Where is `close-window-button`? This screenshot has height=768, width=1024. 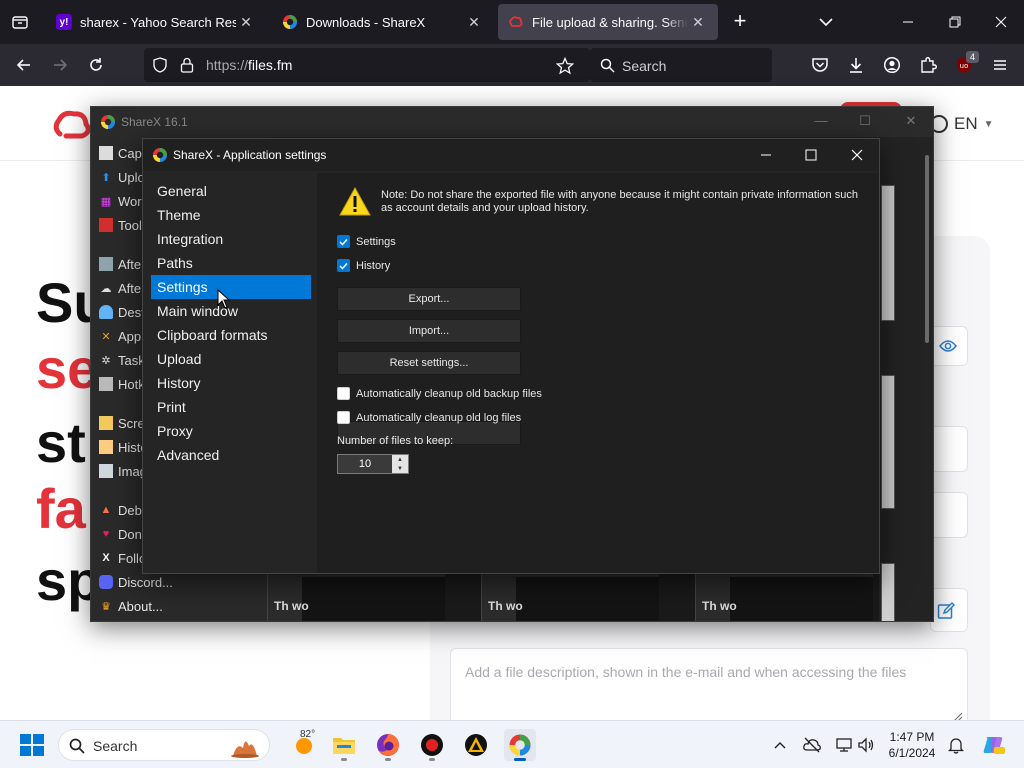
close-window-button is located at coordinates (1001, 22).